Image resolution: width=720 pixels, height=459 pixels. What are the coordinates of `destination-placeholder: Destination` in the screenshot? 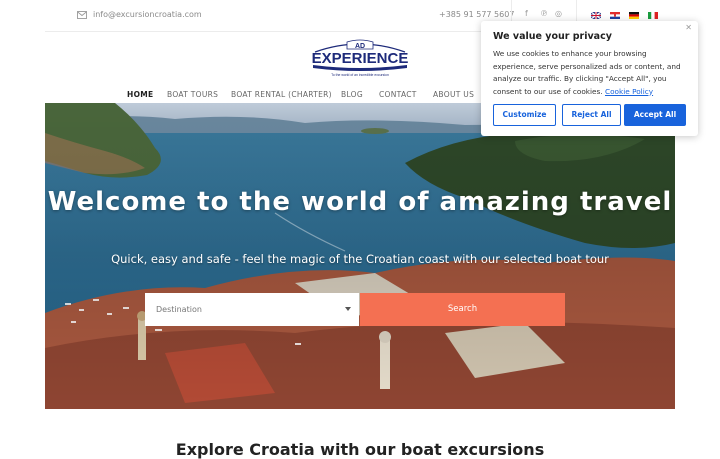 It's located at (179, 309).